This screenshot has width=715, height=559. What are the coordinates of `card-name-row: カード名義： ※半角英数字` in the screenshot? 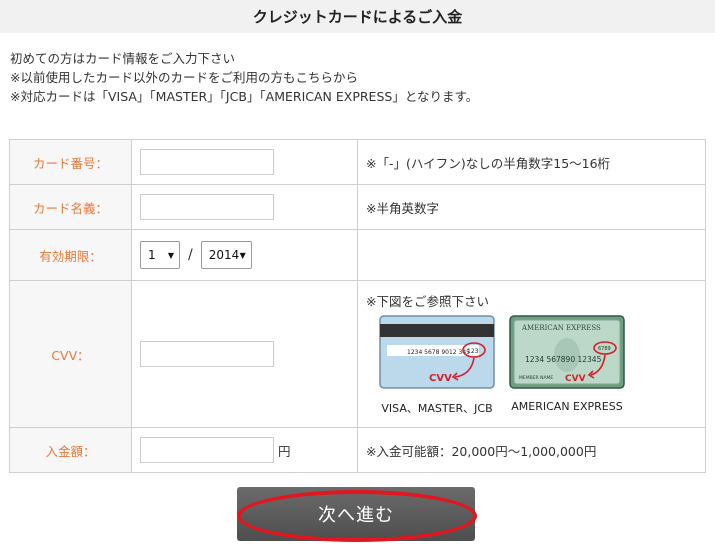 It's located at (357, 207).